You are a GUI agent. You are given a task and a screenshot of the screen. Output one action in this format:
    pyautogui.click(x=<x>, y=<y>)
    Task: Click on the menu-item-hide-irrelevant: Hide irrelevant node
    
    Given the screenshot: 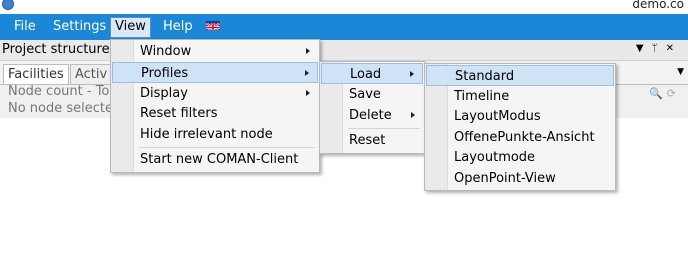 What is the action you would take?
    pyautogui.click(x=215, y=134)
    